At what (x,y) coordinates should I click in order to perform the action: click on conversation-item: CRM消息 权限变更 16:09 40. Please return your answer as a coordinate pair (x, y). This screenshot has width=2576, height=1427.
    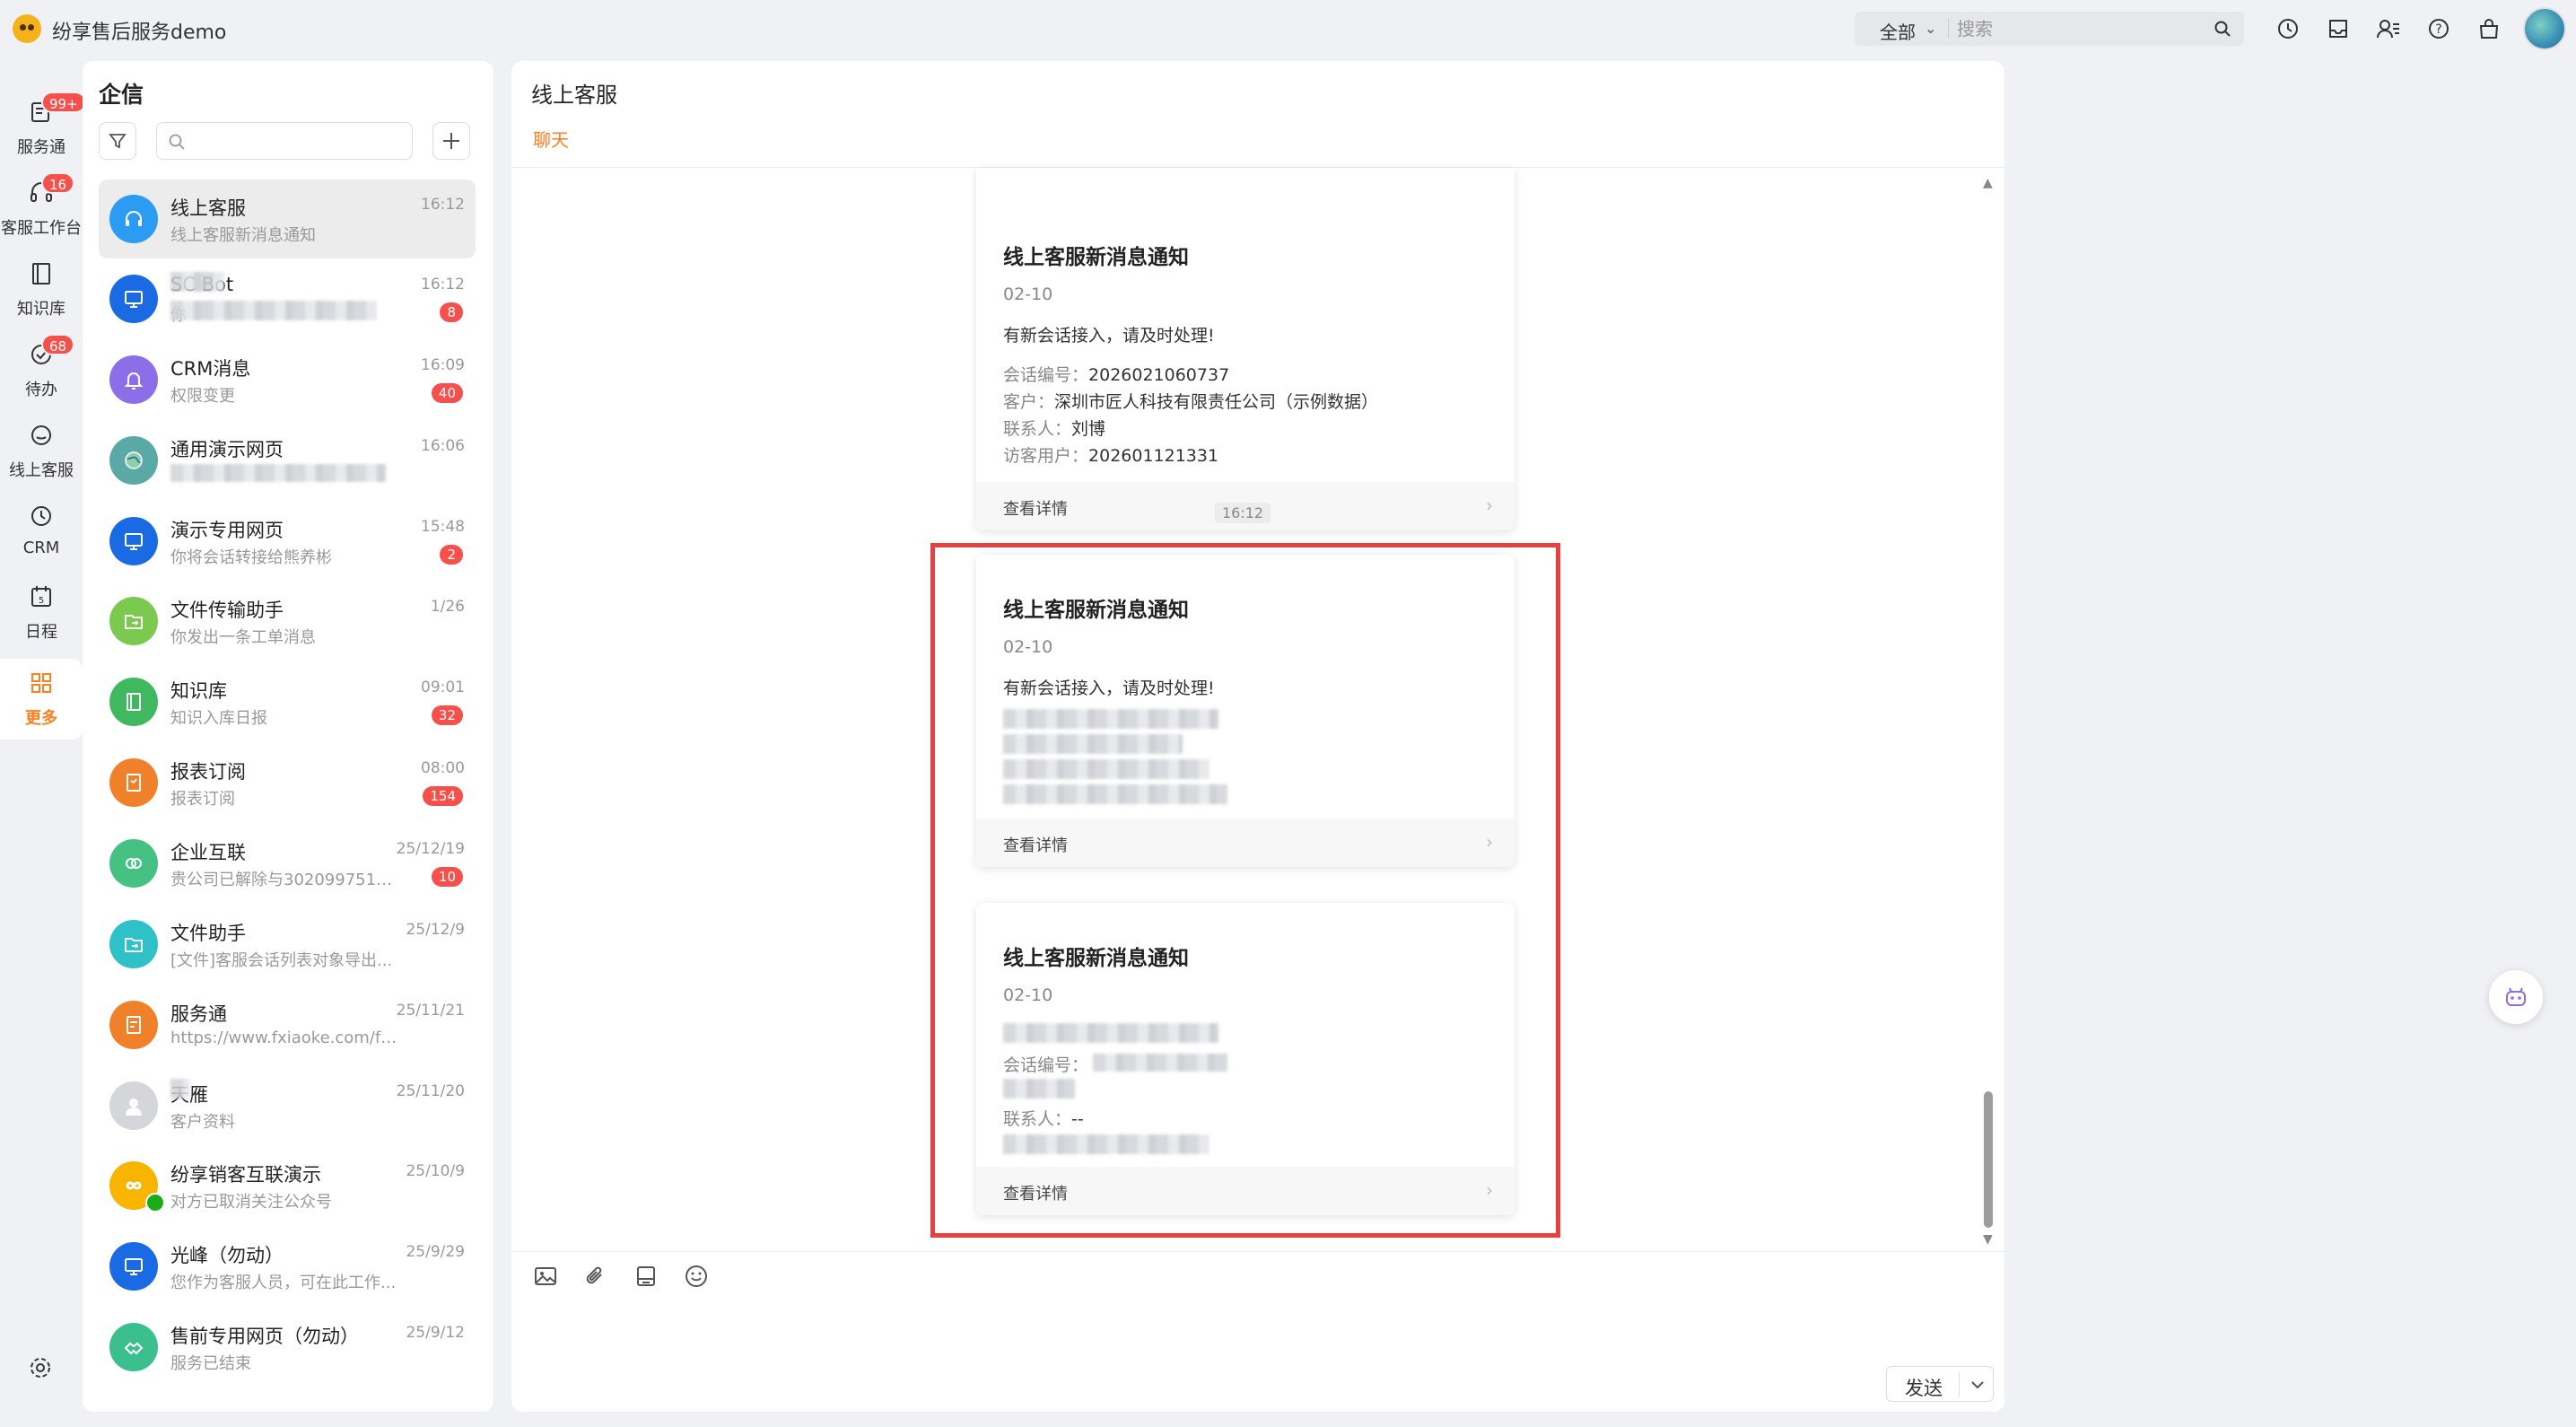
    Looking at the image, I should click on (288, 380).